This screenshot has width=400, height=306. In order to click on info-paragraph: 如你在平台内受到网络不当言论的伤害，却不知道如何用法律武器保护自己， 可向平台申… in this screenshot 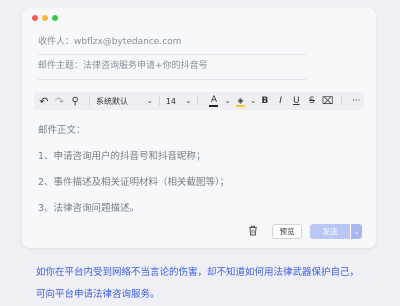, I will do `click(211, 284)`.